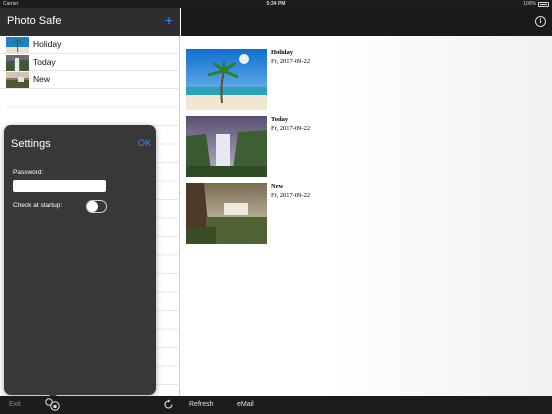  I want to click on photo-card-today: Today Fr, 2017-09-22, so click(256, 147).